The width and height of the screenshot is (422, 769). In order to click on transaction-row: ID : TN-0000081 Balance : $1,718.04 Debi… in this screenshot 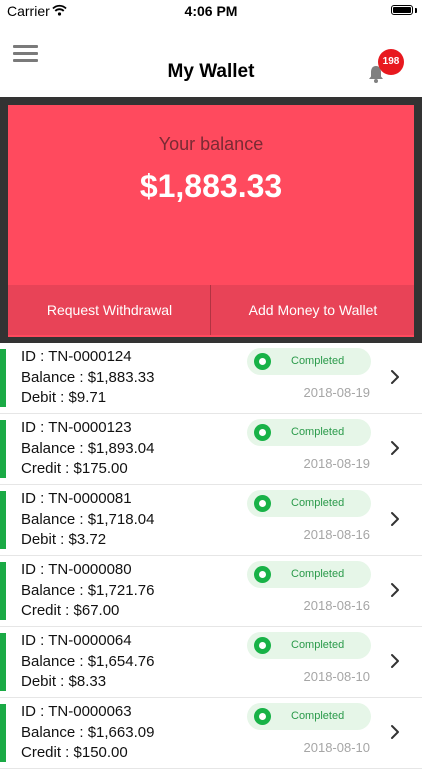, I will do `click(211, 520)`.